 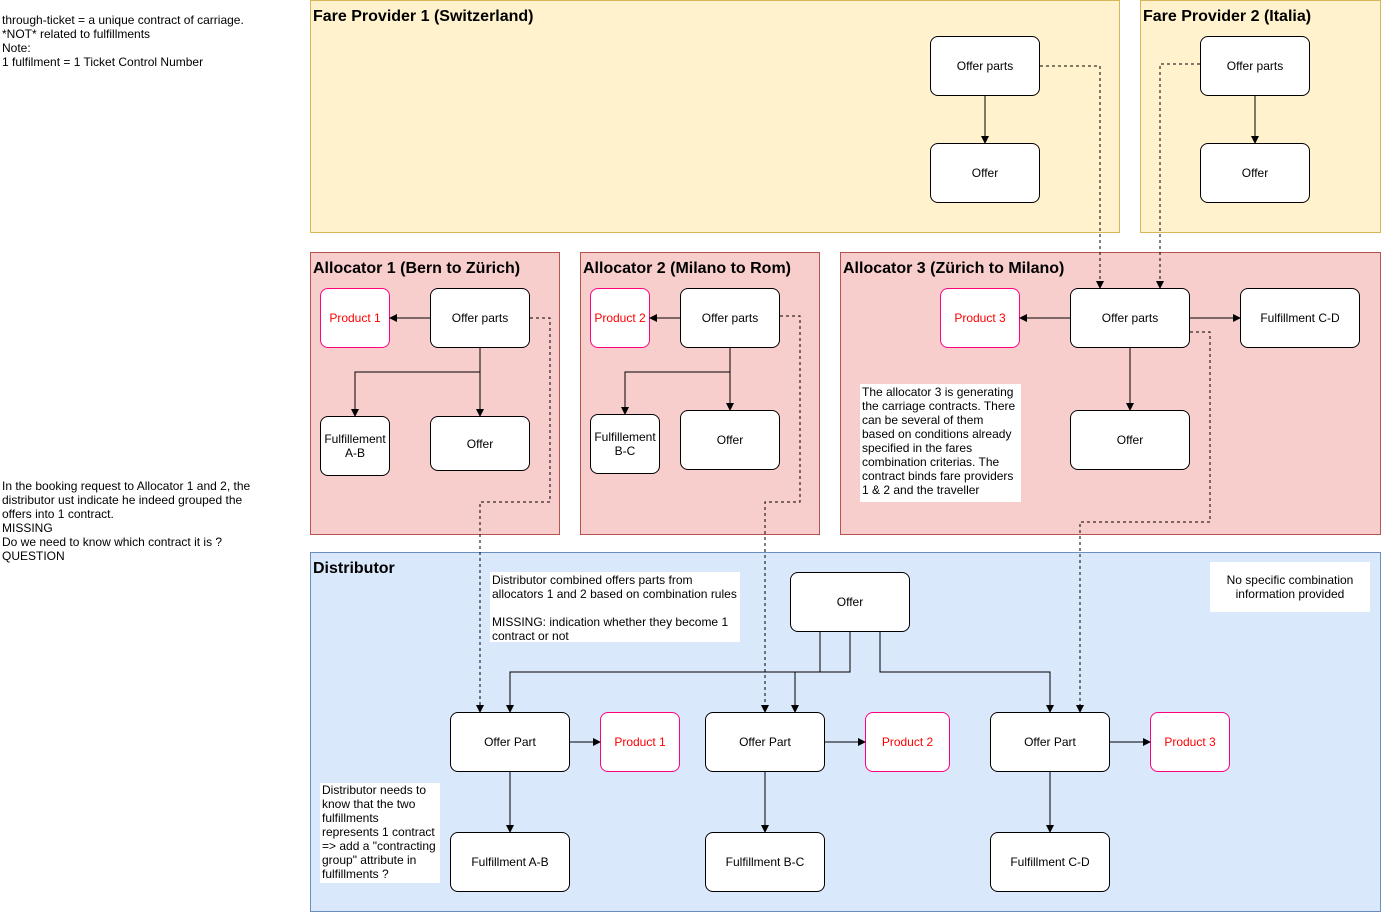 What do you see at coordinates (1255, 173) in the screenshot?
I see `fp2-offer: Offer` at bounding box center [1255, 173].